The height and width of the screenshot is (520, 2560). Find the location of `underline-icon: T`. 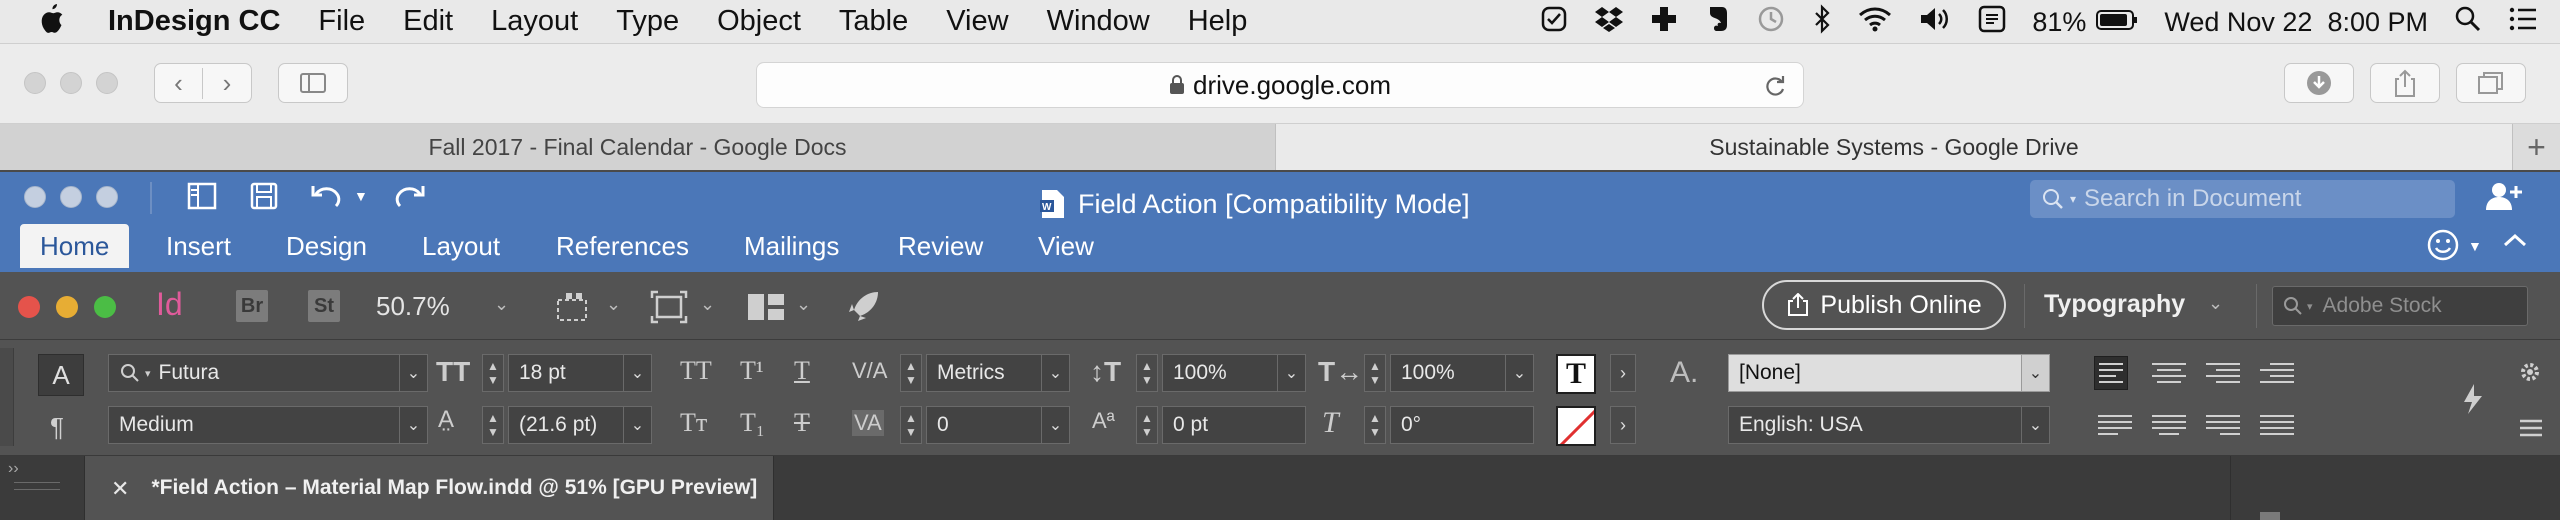

underline-icon: T is located at coordinates (802, 371).